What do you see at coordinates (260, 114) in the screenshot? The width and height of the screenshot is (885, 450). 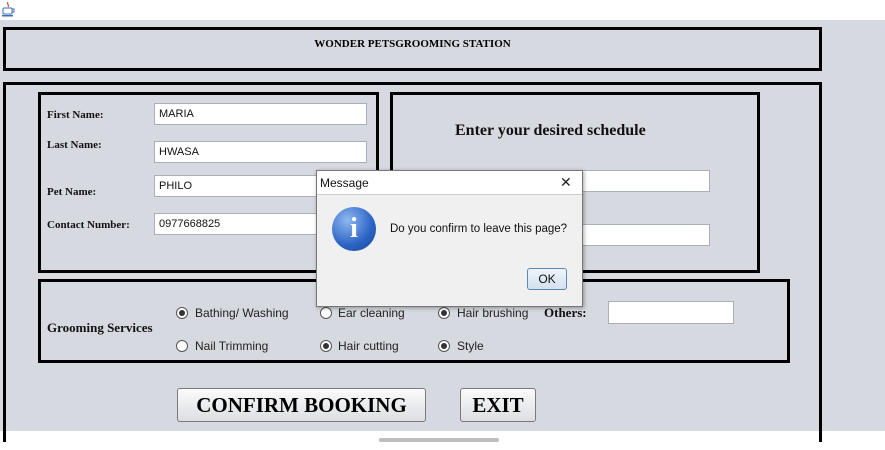 I see `first-name-field: MARIA` at bounding box center [260, 114].